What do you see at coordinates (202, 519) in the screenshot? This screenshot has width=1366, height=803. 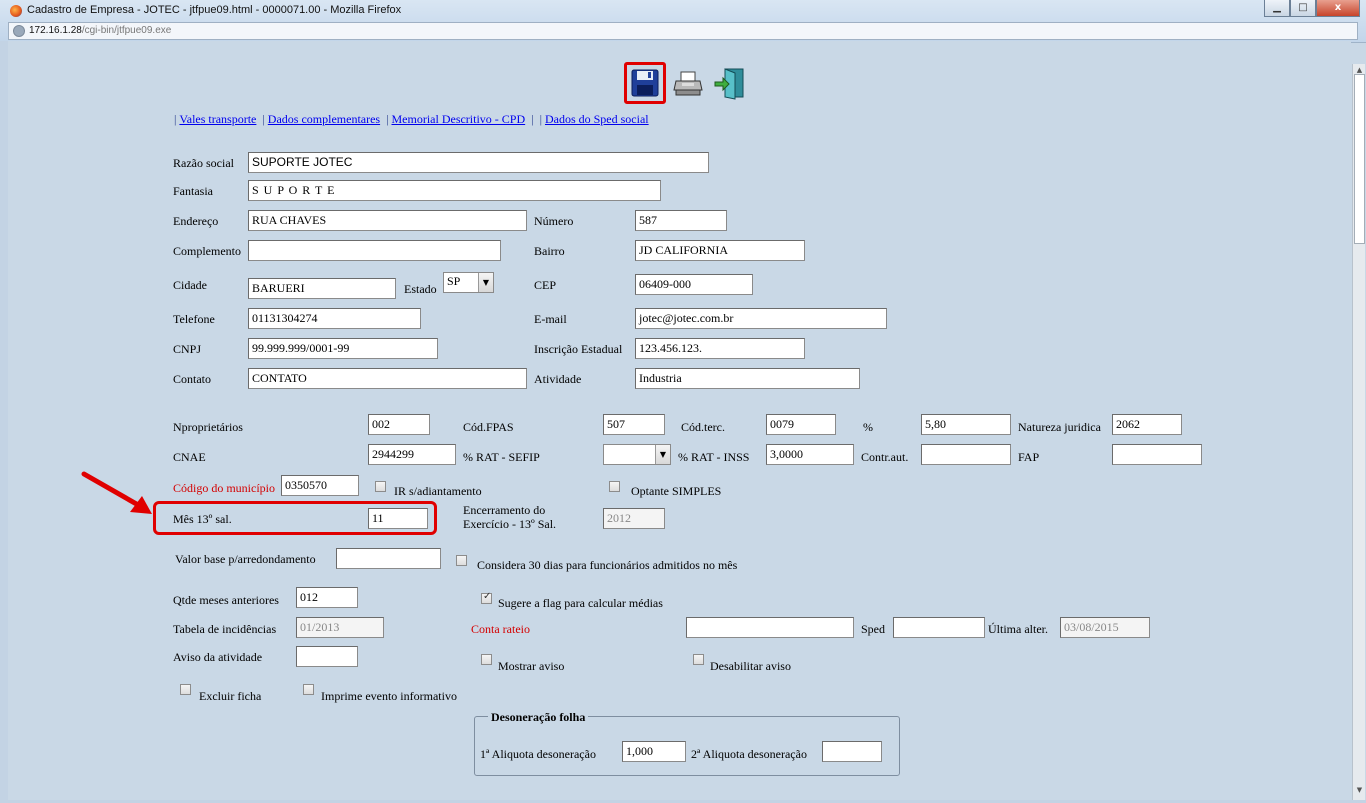 I see `mes13-label: Mês 13º sal.` at bounding box center [202, 519].